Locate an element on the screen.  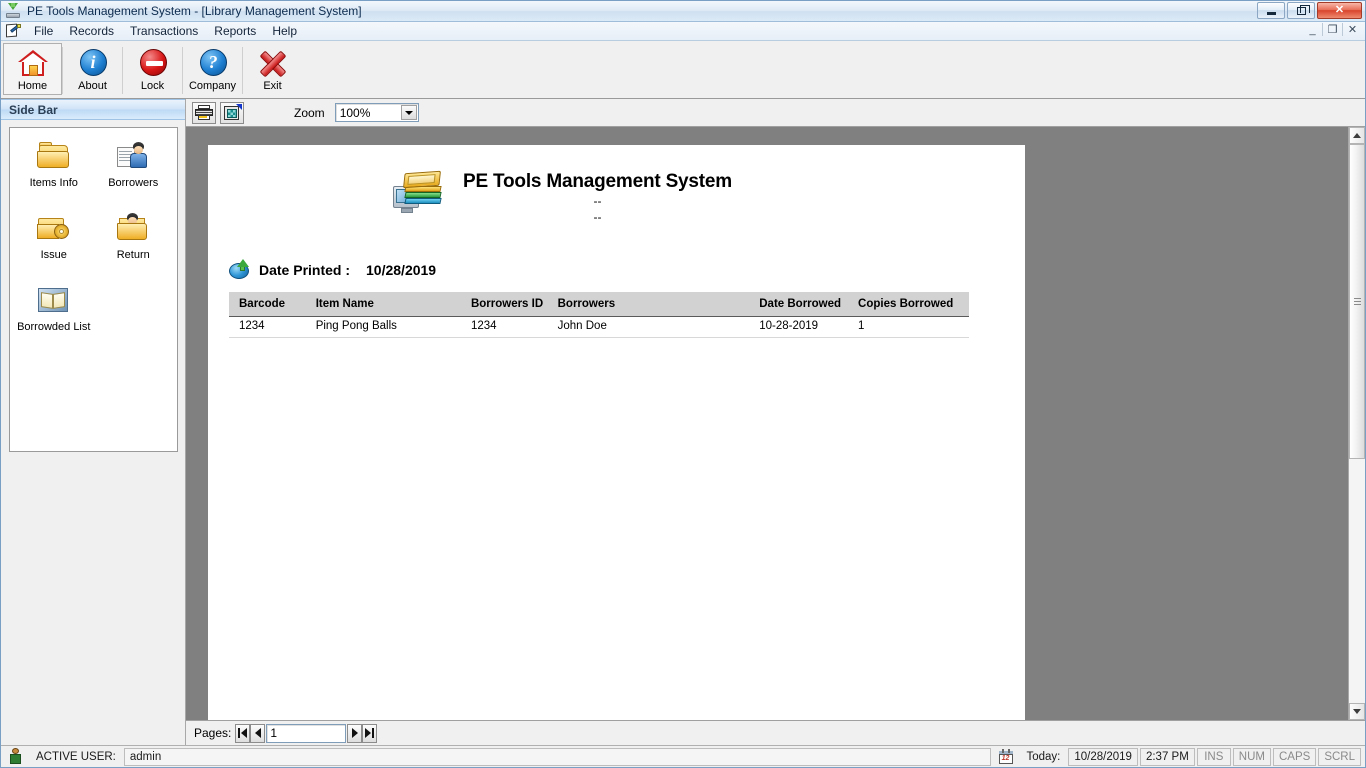
mdi-window-controls: _ ❐ ✕ is located at coordinates (1332, 30).